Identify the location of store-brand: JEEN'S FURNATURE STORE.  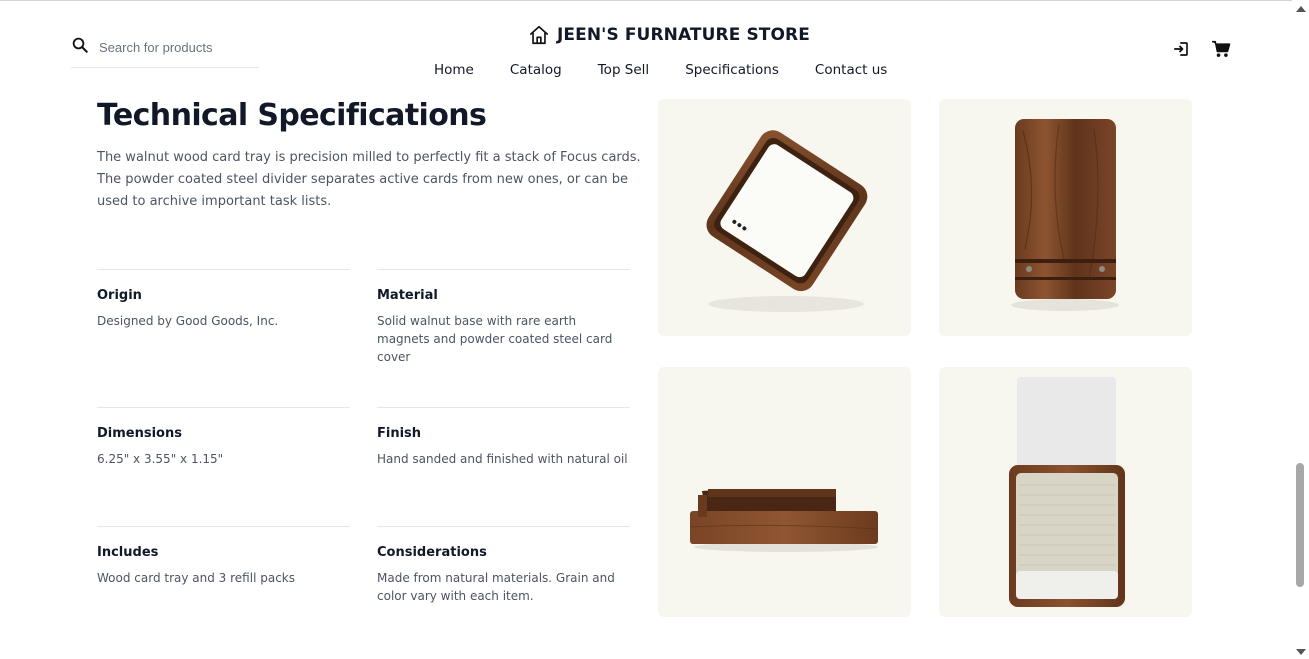
(669, 35).